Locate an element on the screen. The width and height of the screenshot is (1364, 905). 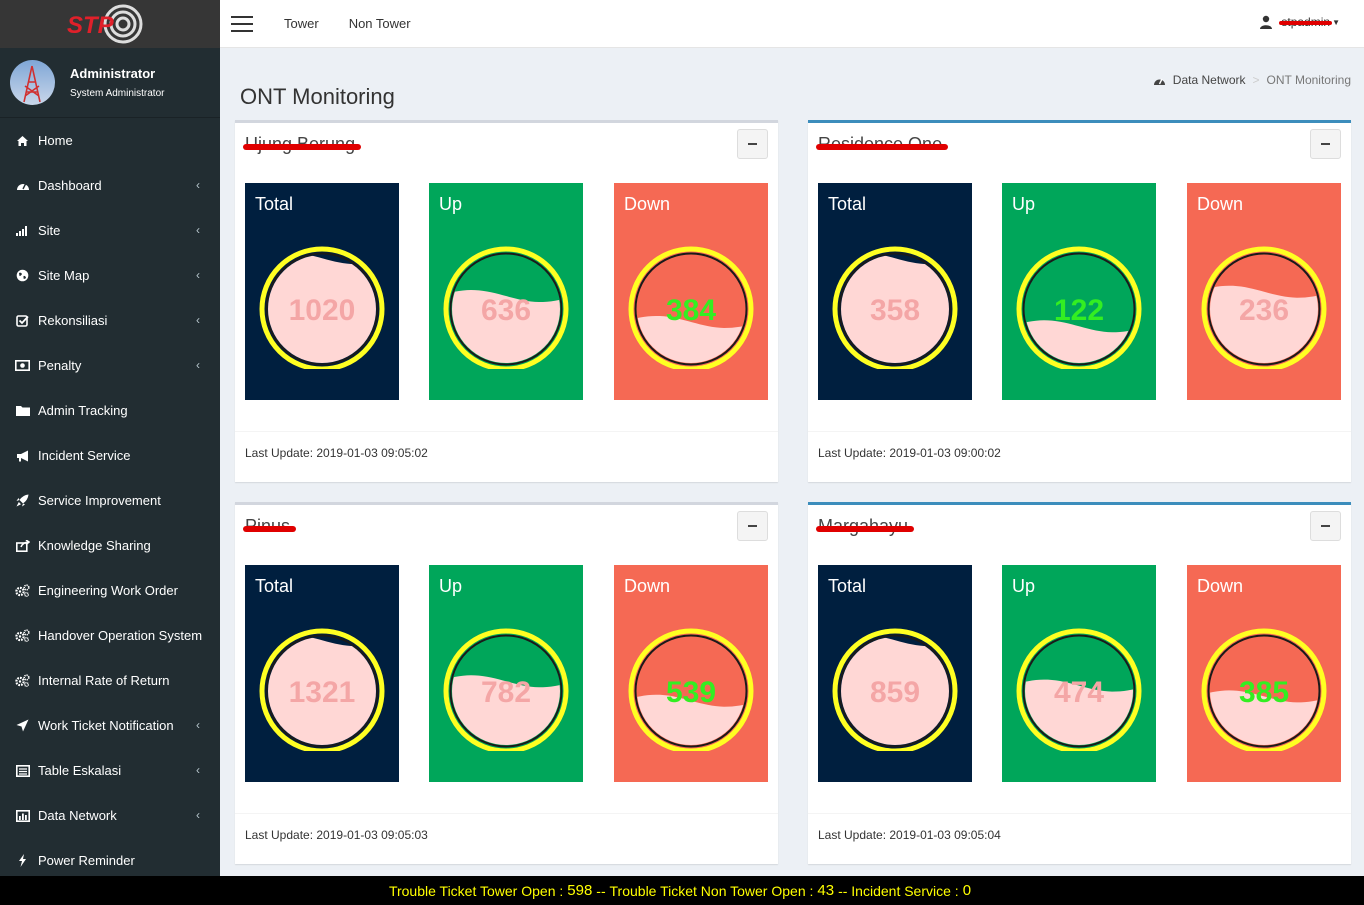
gauge-value-up: 782 is located at coordinates (506, 692).